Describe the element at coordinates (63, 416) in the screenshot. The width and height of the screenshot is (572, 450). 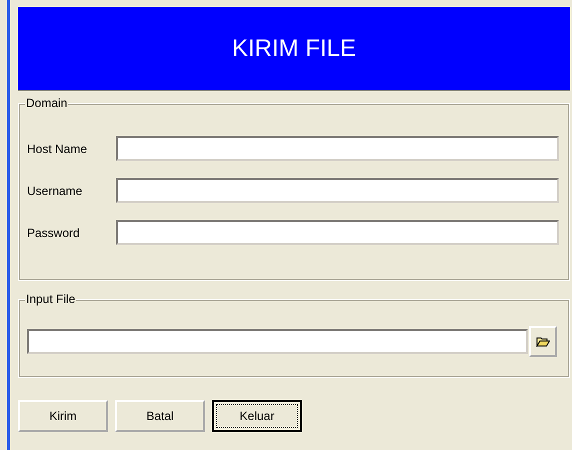
I see `dialog-button: Kirim` at that location.